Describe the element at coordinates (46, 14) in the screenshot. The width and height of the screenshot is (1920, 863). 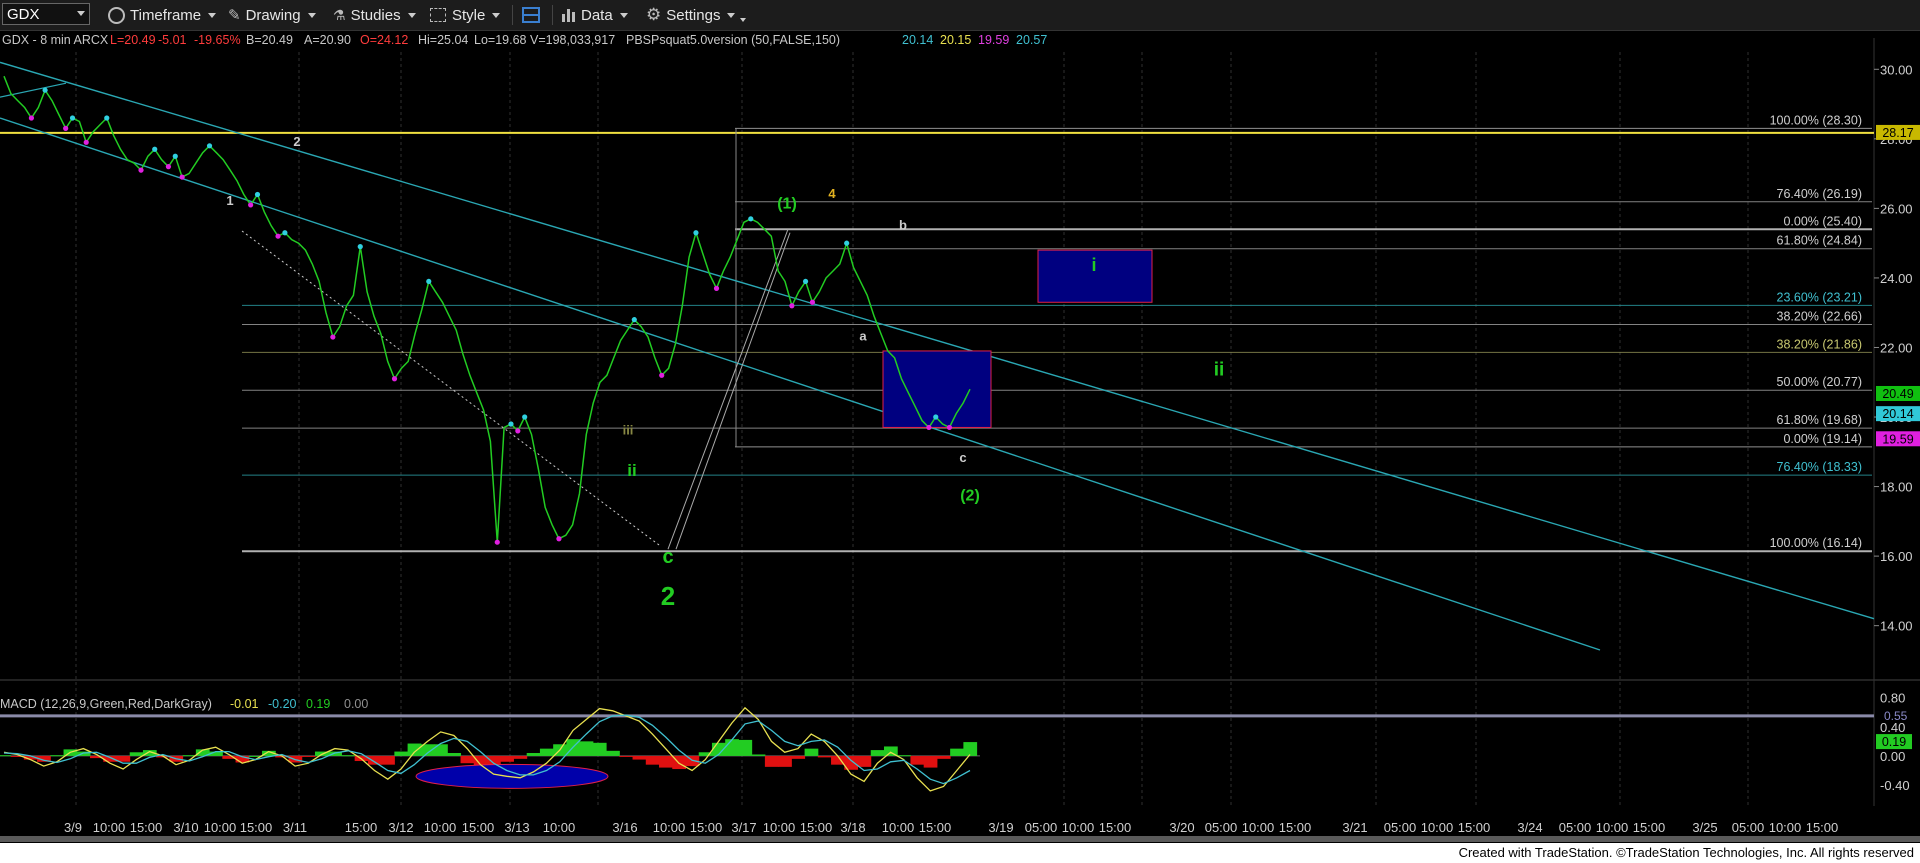
I see `symbol-input: GDX` at that location.